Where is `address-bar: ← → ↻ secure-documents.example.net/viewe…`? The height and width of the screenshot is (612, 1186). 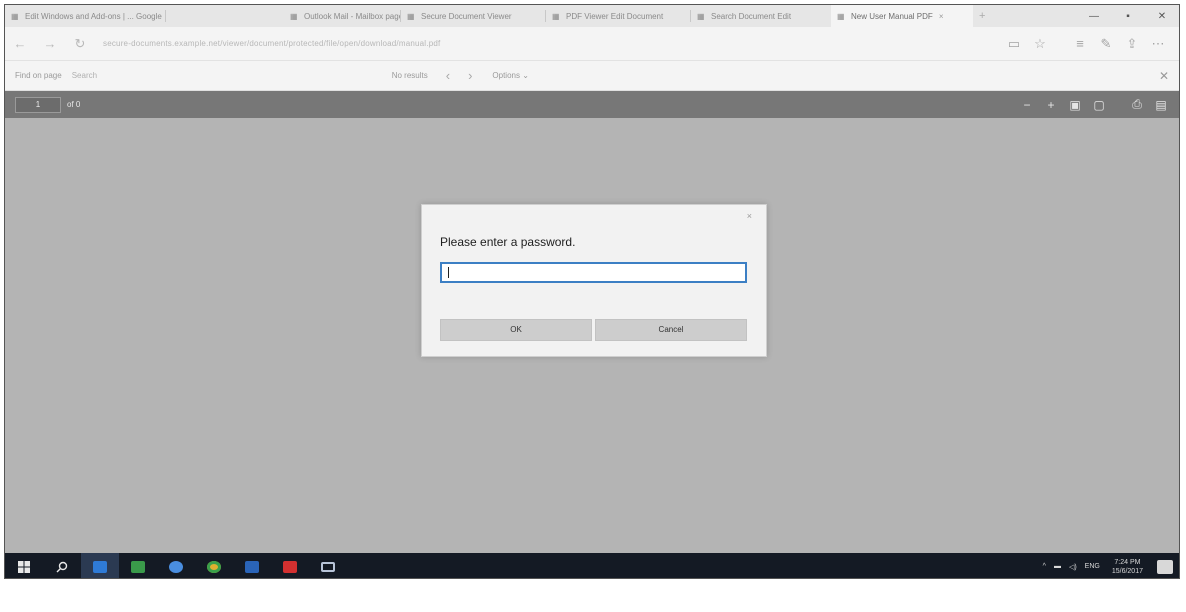 address-bar: ← → ↻ secure-documents.example.net/viewe… is located at coordinates (592, 44).